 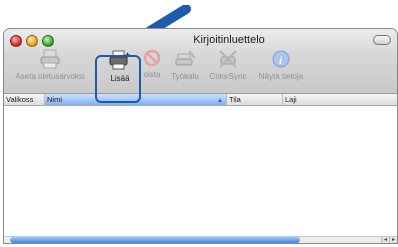 I want to click on toolbar-button-show-info: i Näytä tietoja, so click(x=281, y=65).